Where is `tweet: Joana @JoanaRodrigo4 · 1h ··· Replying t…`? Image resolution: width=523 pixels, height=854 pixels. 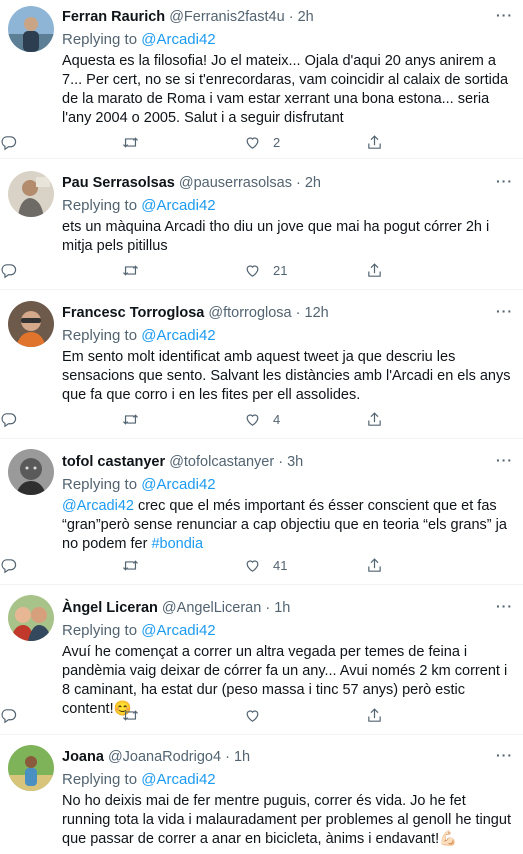
tweet: Joana @JoanaRodrigo4 · 1h ··· Replying t… is located at coordinates (261, 794).